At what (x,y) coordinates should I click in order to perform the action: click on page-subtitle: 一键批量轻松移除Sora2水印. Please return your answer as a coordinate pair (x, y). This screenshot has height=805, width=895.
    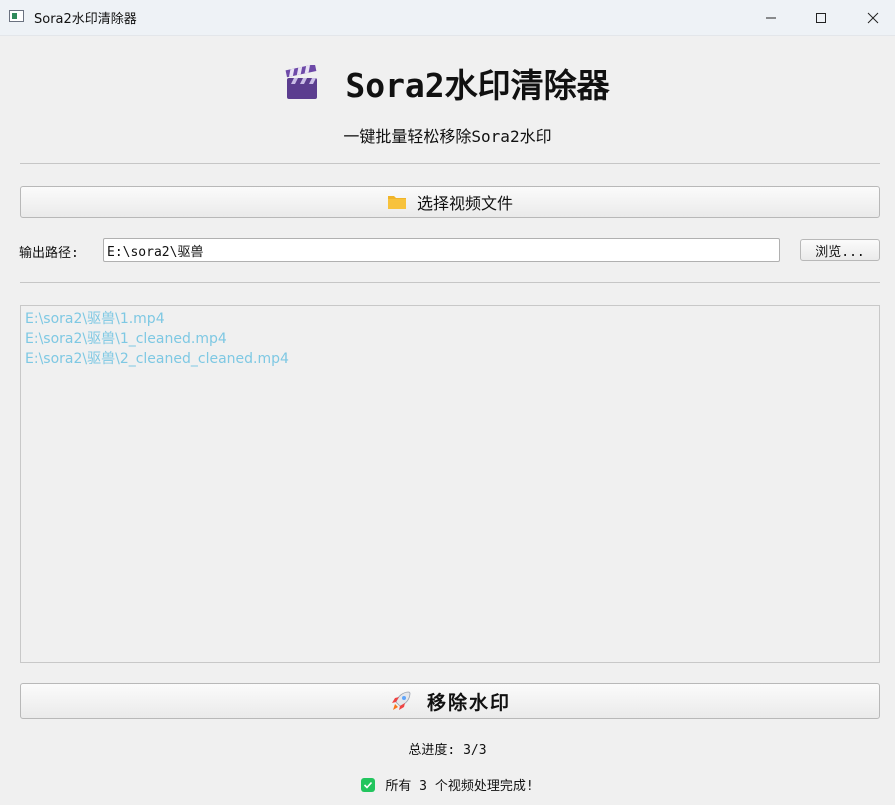
    Looking at the image, I should click on (447, 136).